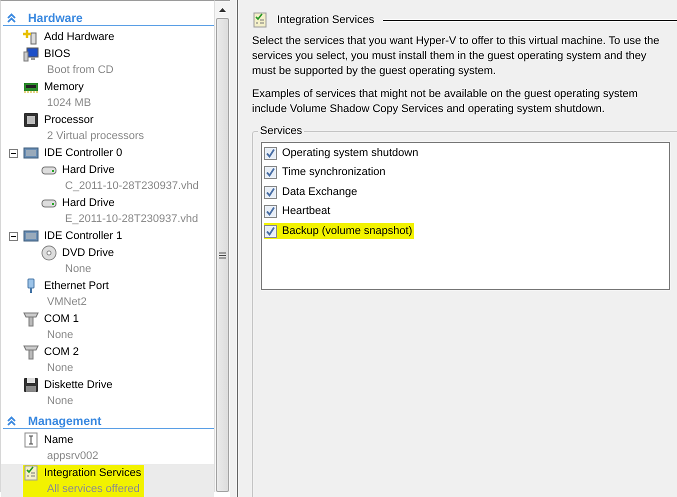 Image resolution: width=677 pixels, height=497 pixels. I want to click on sidebar-item: Processor 2 Virtual processors, so click(107, 127).